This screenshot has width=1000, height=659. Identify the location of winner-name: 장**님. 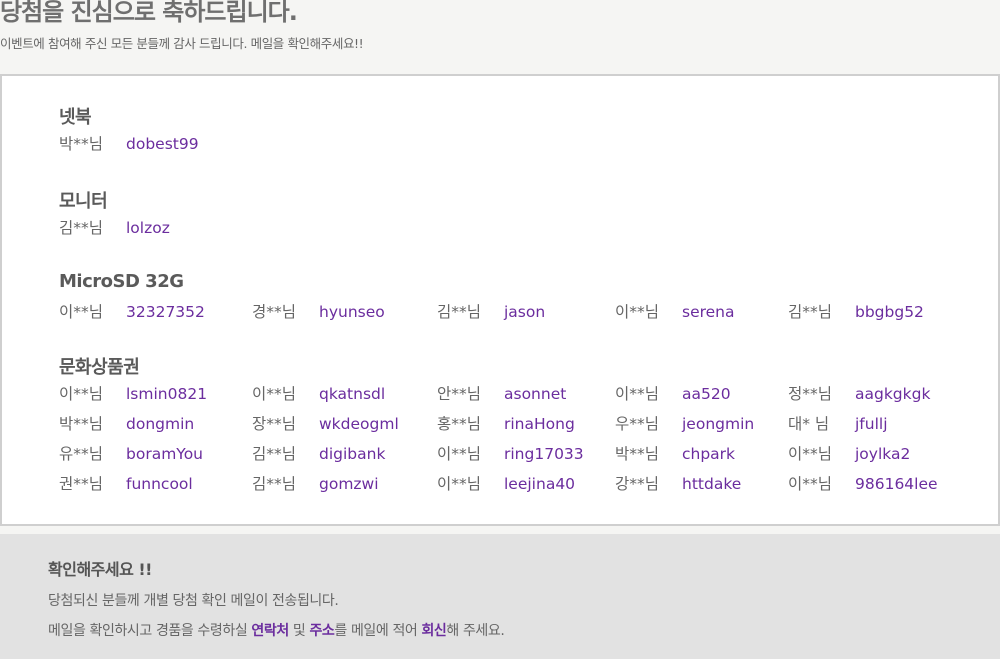
(274, 424).